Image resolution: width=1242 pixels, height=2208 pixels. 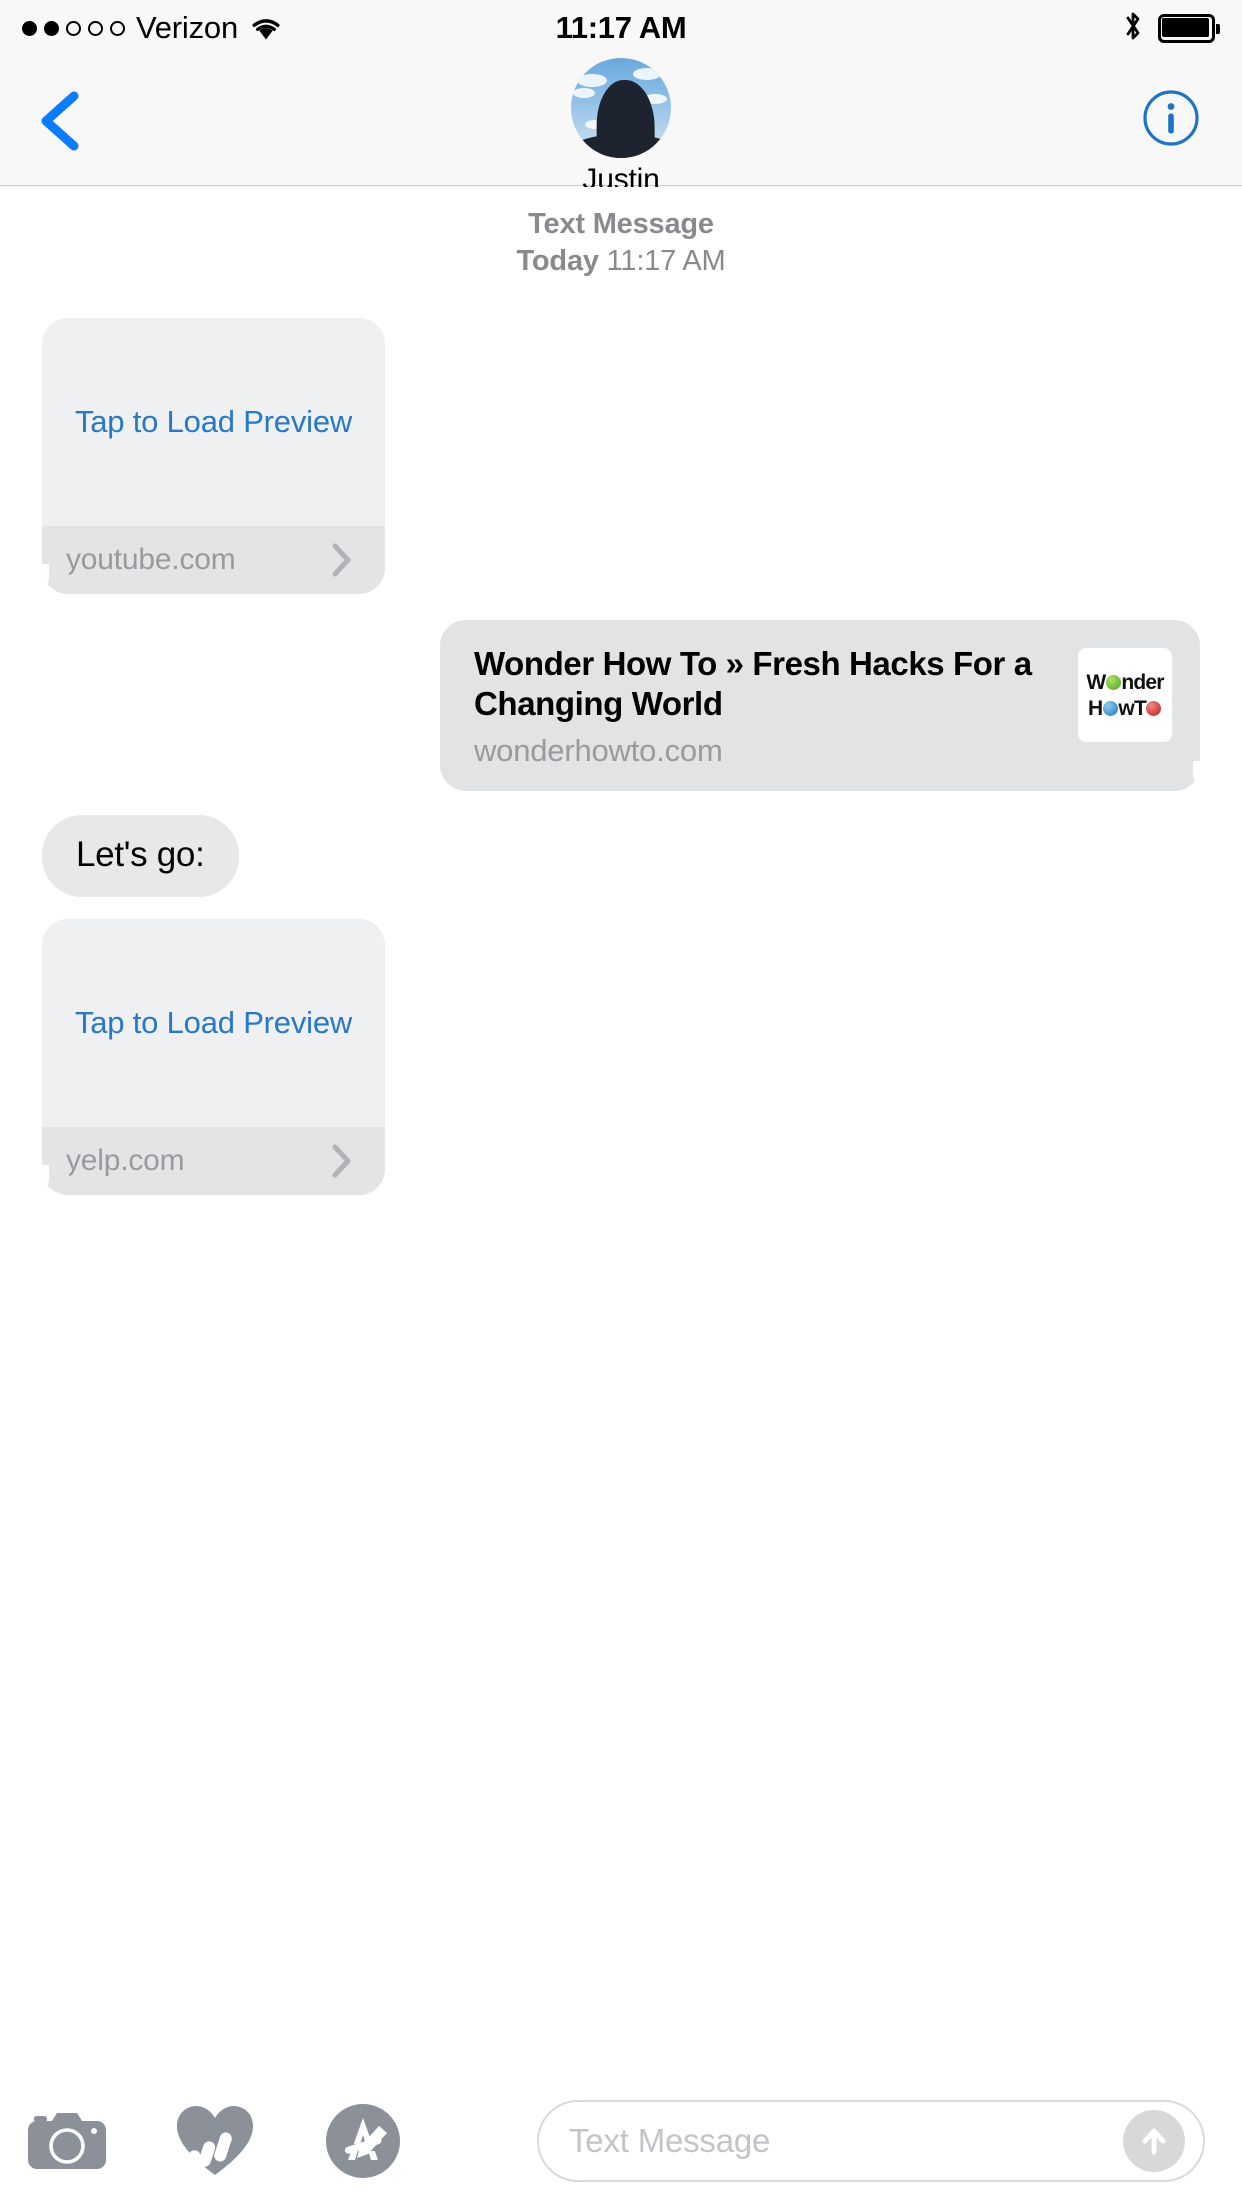 I want to click on battery-icon, so click(x=1189, y=28).